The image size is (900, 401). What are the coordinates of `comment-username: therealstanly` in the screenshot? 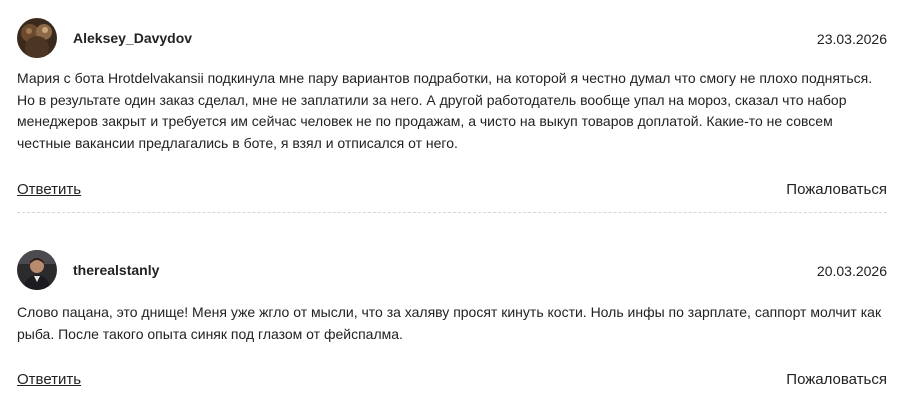 It's located at (116, 270).